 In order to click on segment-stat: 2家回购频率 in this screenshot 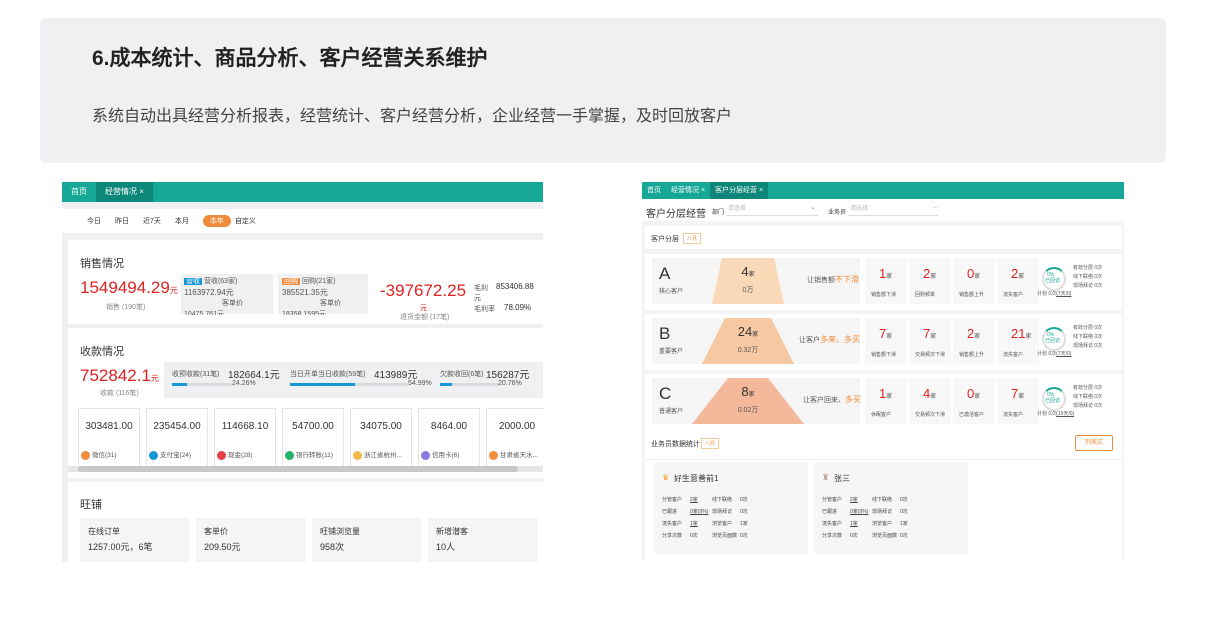, I will do `click(930, 281)`.